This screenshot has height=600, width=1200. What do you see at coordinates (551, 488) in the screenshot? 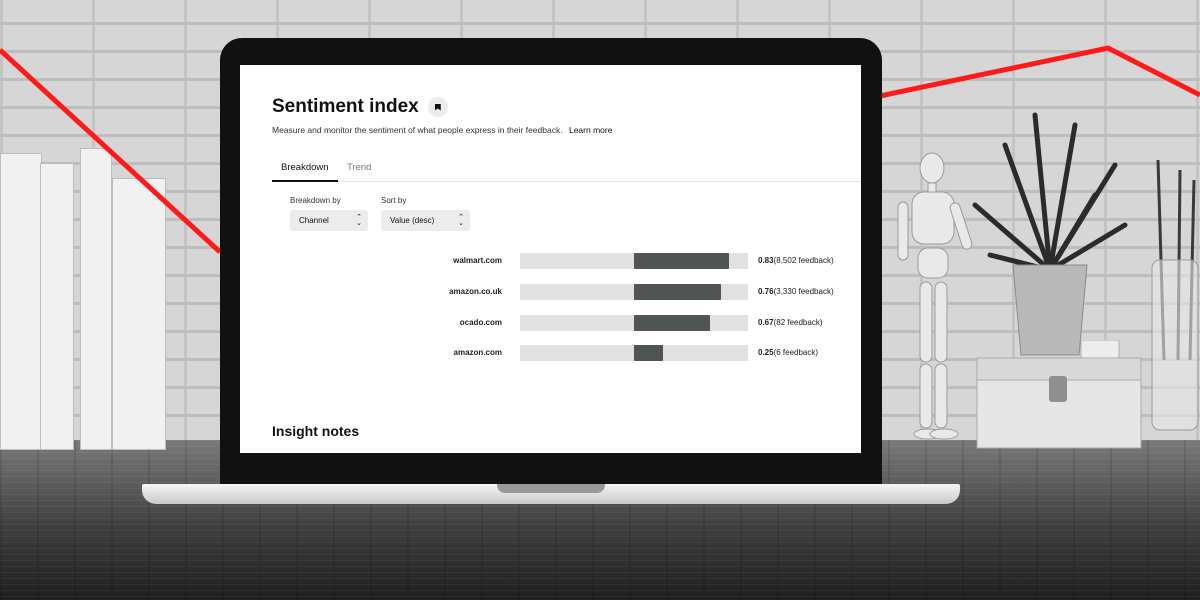
I see `laptop-notch` at bounding box center [551, 488].